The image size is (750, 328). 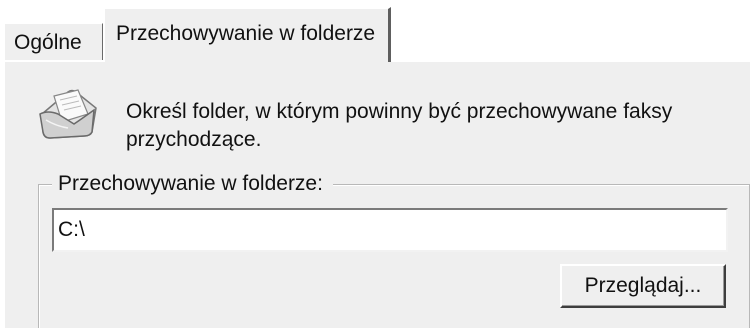 What do you see at coordinates (68, 114) in the screenshot?
I see `fax-folder-icon` at bounding box center [68, 114].